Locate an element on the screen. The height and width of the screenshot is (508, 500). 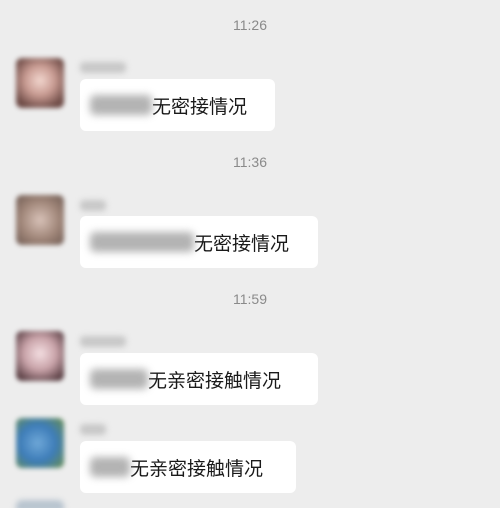
timestamp: 11:26 is located at coordinates (250, 25).